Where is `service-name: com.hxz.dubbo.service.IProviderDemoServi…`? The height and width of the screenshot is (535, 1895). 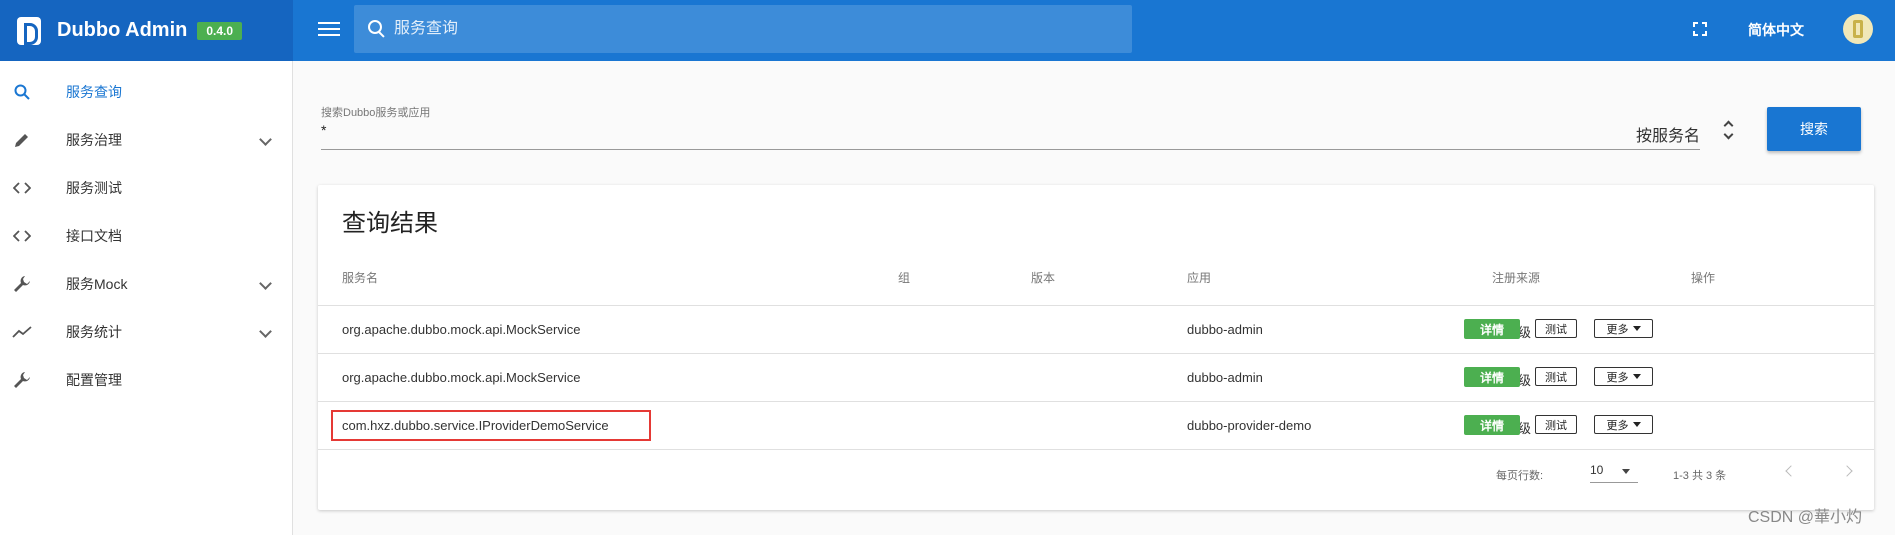 service-name: com.hxz.dubbo.service.IProviderDemoServi… is located at coordinates (475, 425).